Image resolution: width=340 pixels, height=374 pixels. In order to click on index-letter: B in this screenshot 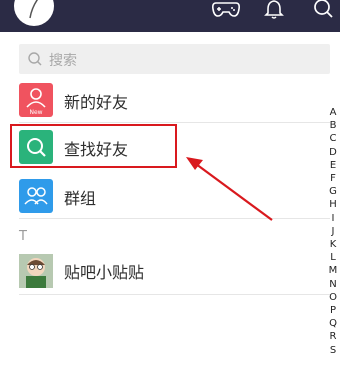, I will do `click(333, 125)`.